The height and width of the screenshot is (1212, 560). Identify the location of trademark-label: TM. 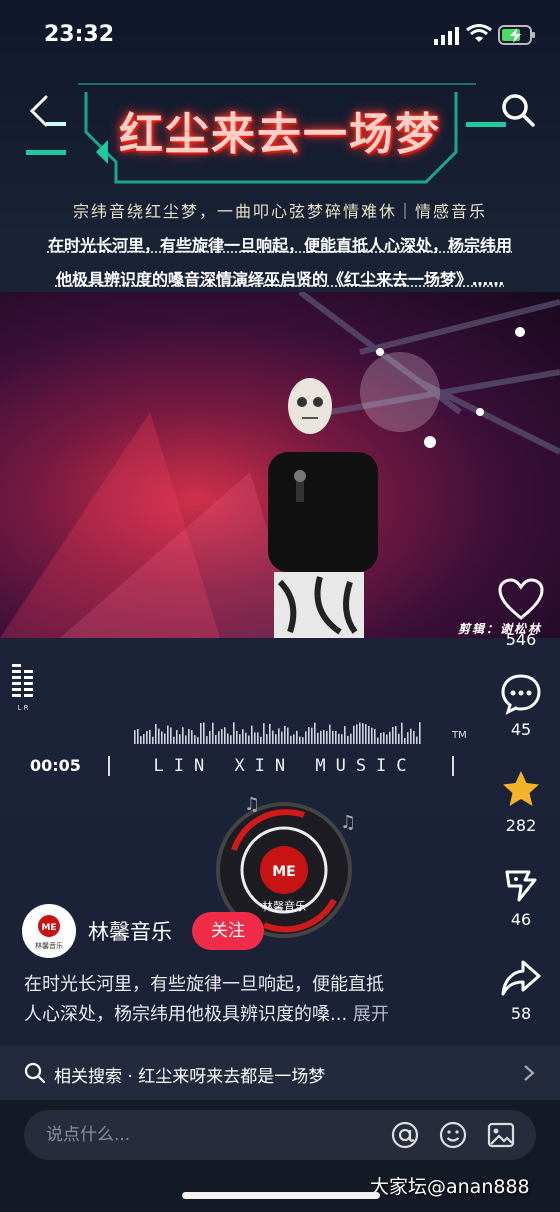
(459, 735).